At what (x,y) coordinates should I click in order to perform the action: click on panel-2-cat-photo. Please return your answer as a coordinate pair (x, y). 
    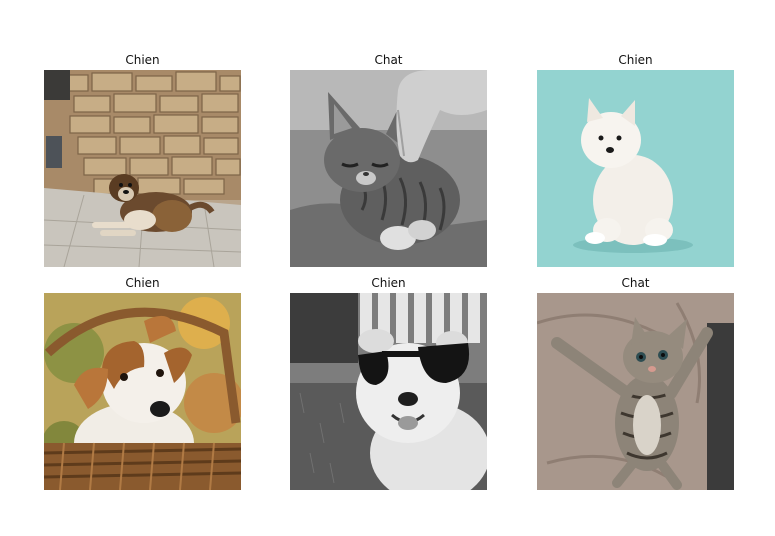
    Looking at the image, I should click on (388, 168).